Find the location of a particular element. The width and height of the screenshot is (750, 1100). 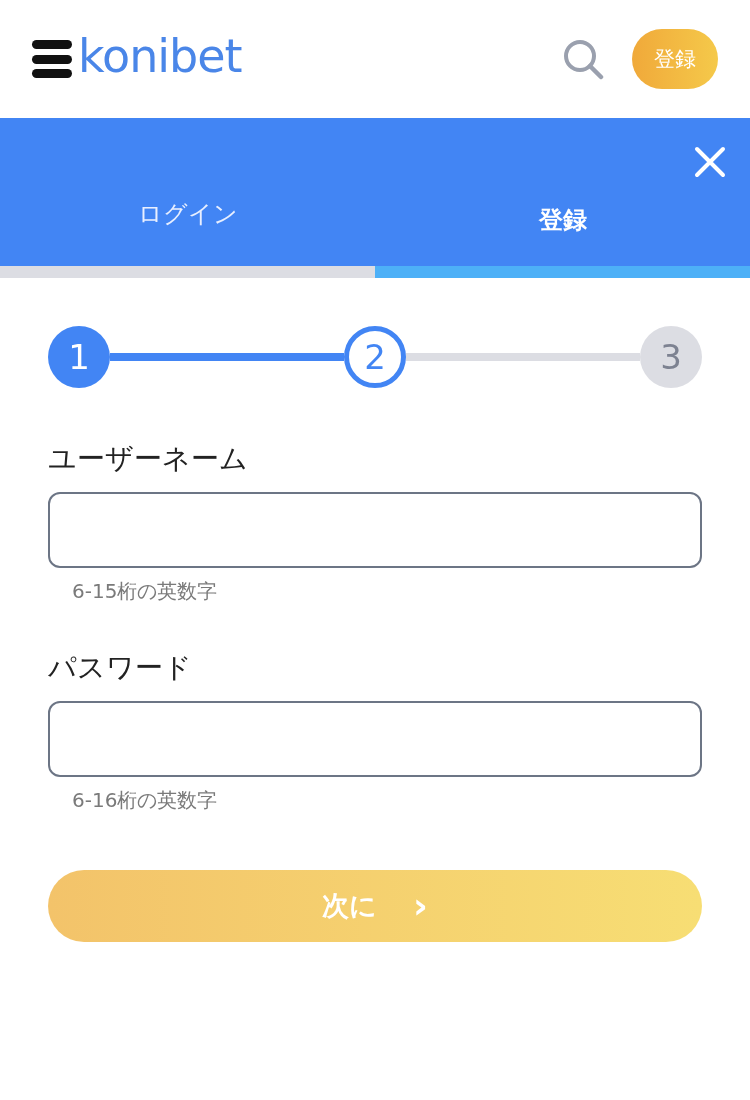

tab: 登録 is located at coordinates (562, 228).